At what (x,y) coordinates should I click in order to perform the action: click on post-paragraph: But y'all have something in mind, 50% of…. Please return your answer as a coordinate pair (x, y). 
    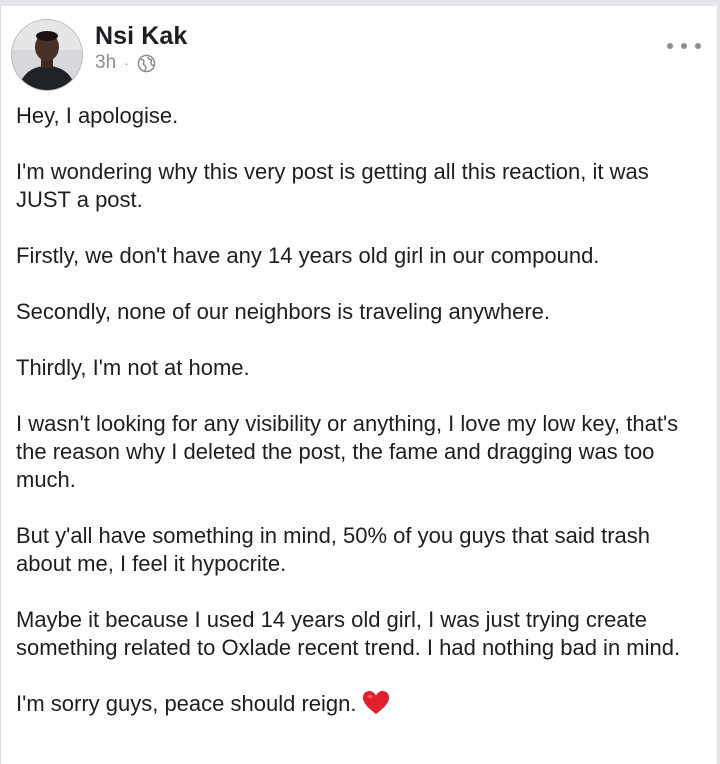
    Looking at the image, I should click on (333, 549).